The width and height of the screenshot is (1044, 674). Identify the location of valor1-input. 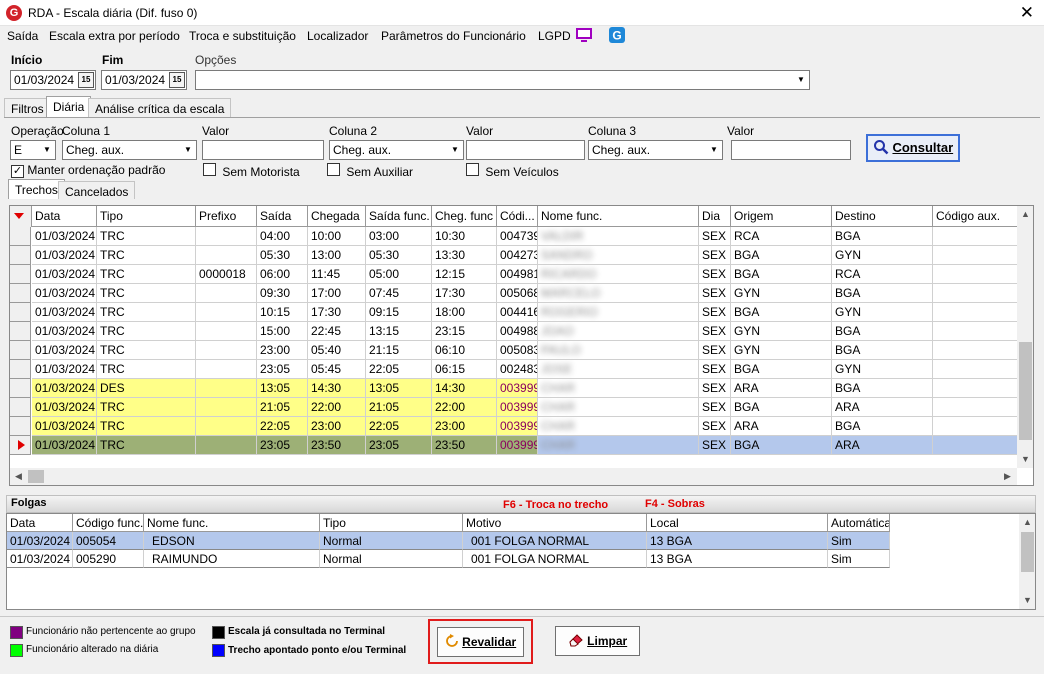
(263, 150).